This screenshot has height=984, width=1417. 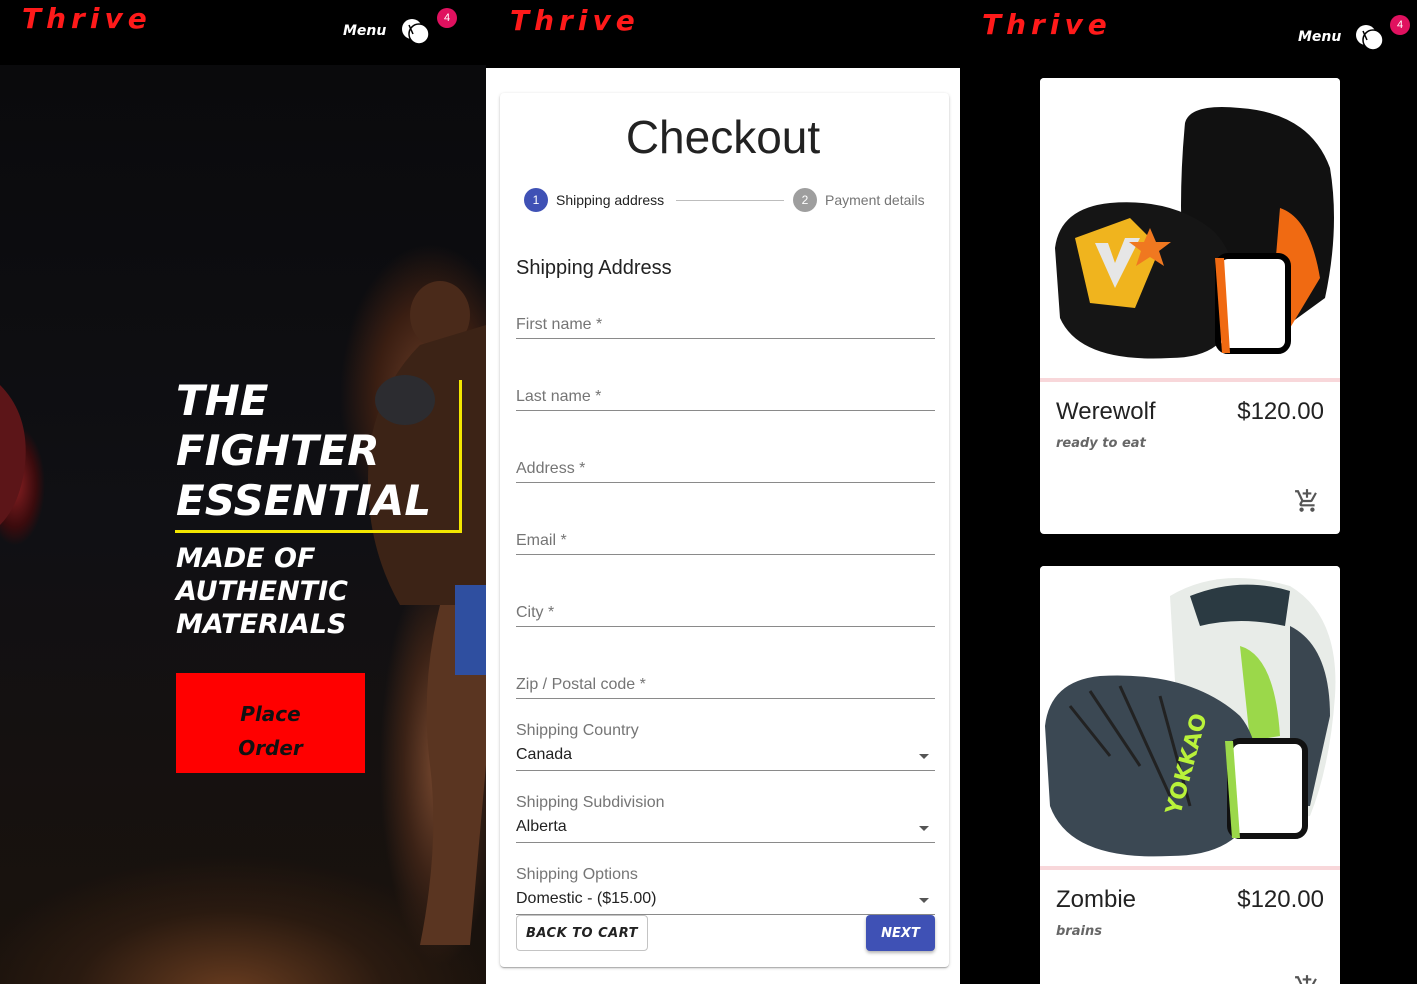 What do you see at coordinates (1106, 411) in the screenshot?
I see `product-name: Werewolf` at bounding box center [1106, 411].